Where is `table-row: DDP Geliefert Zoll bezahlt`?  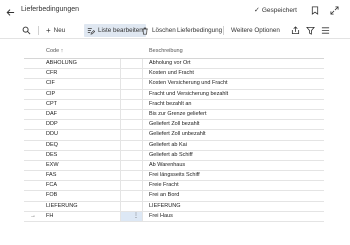 table-row: DDP Geliefert Zoll bezahlt is located at coordinates (174, 125).